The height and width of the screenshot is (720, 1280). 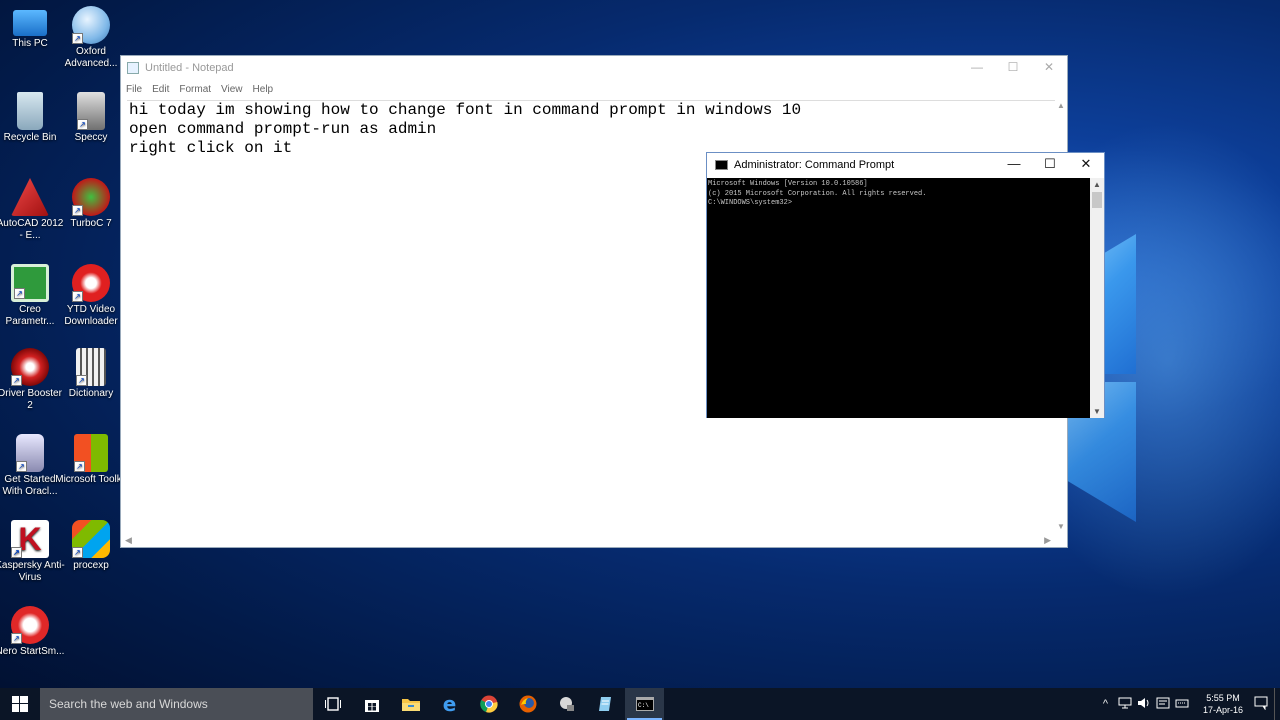 I want to click on turboc-icon: ↗, so click(x=91, y=197).